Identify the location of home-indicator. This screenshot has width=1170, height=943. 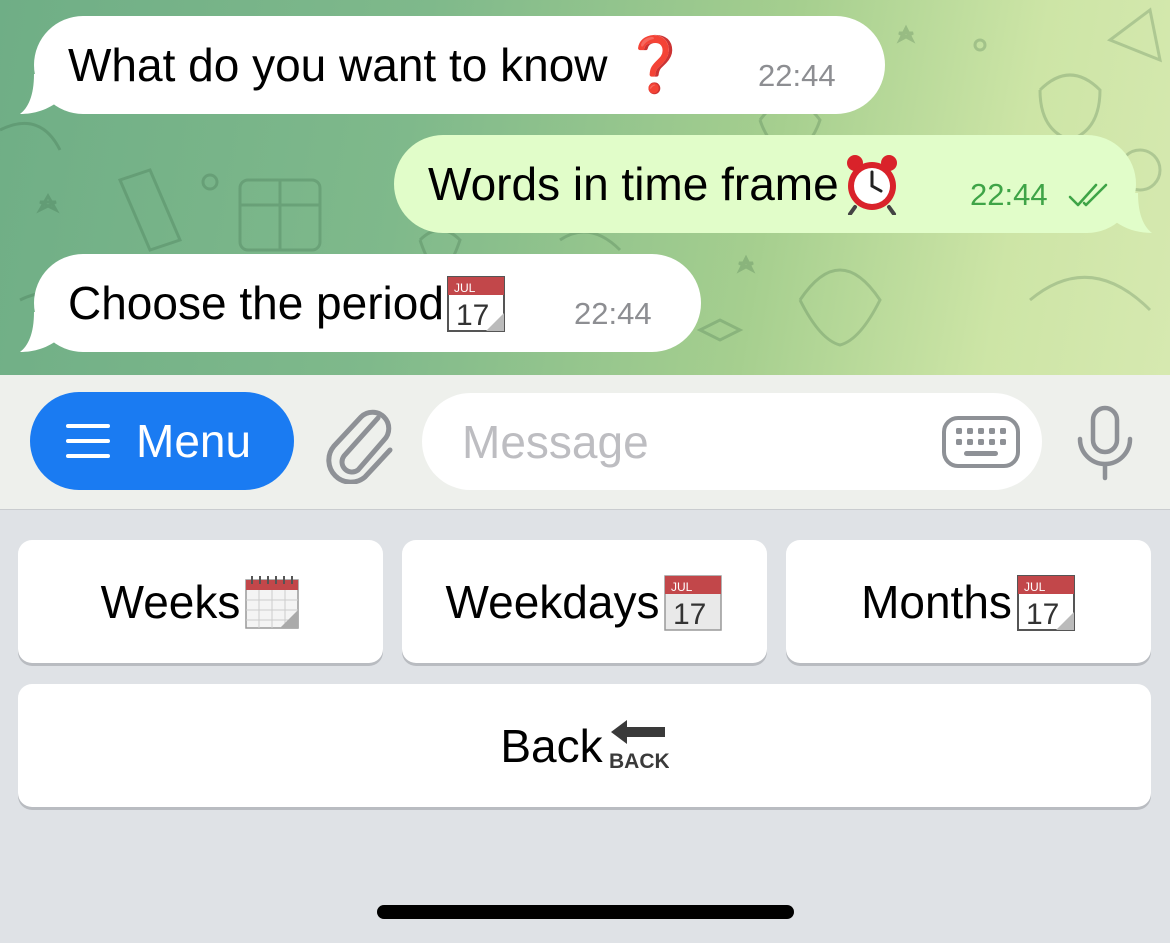
(585, 912).